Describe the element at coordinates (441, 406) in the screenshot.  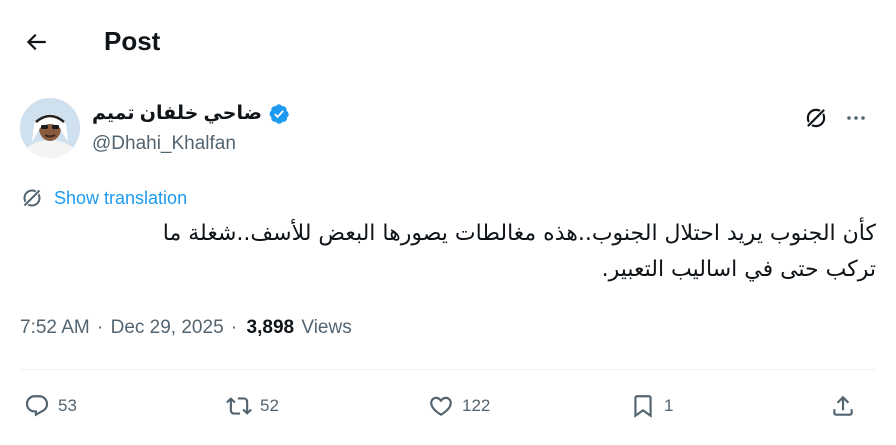
I see `heart-icon` at that location.